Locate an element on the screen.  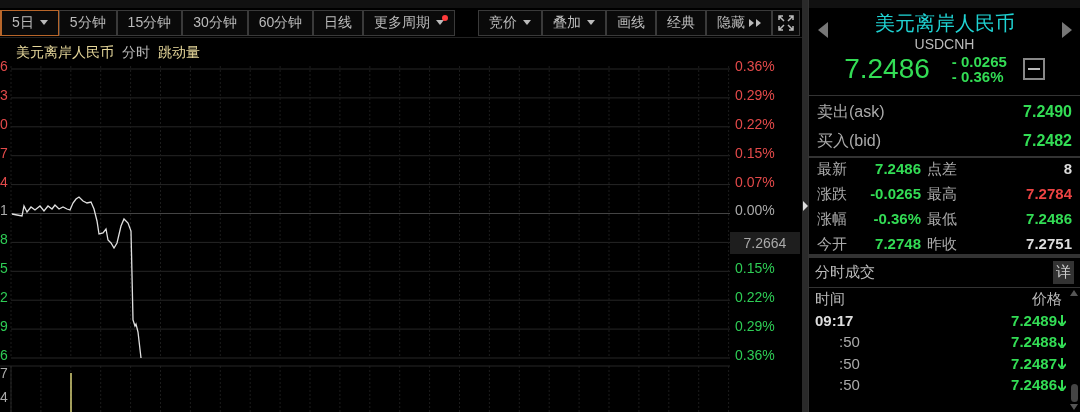
period-button: 60分钟 is located at coordinates (280, 22).